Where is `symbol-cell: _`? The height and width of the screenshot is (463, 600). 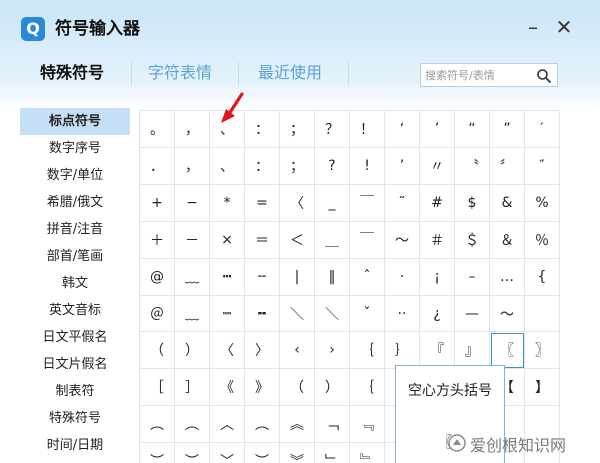 symbol-cell: _ is located at coordinates (332, 203).